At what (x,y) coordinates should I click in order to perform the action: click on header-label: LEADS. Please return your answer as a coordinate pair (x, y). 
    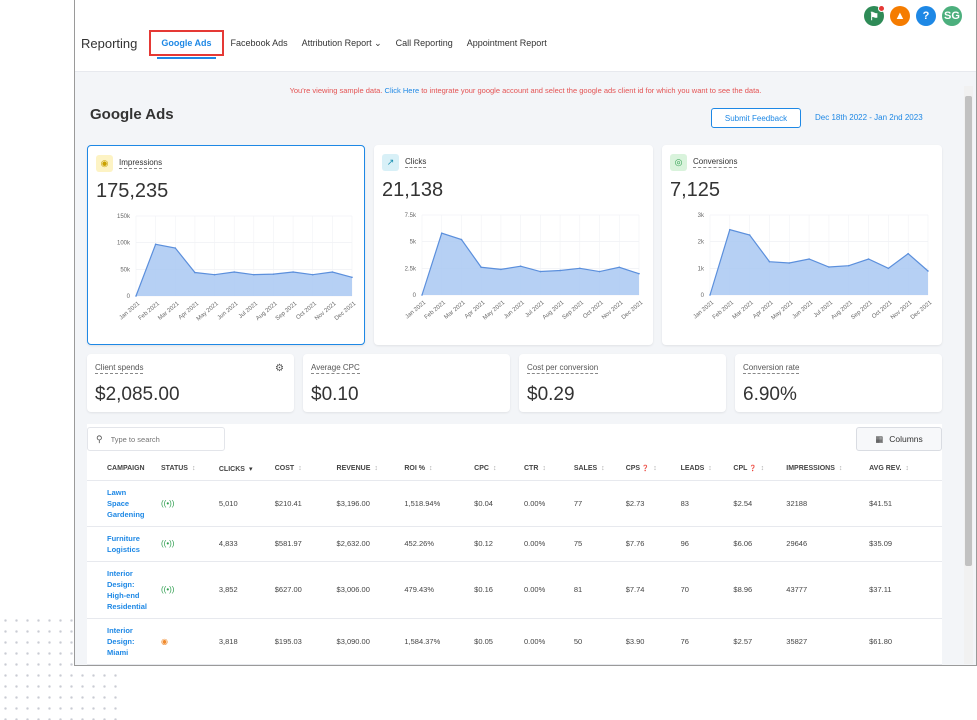
    Looking at the image, I should click on (692, 469).